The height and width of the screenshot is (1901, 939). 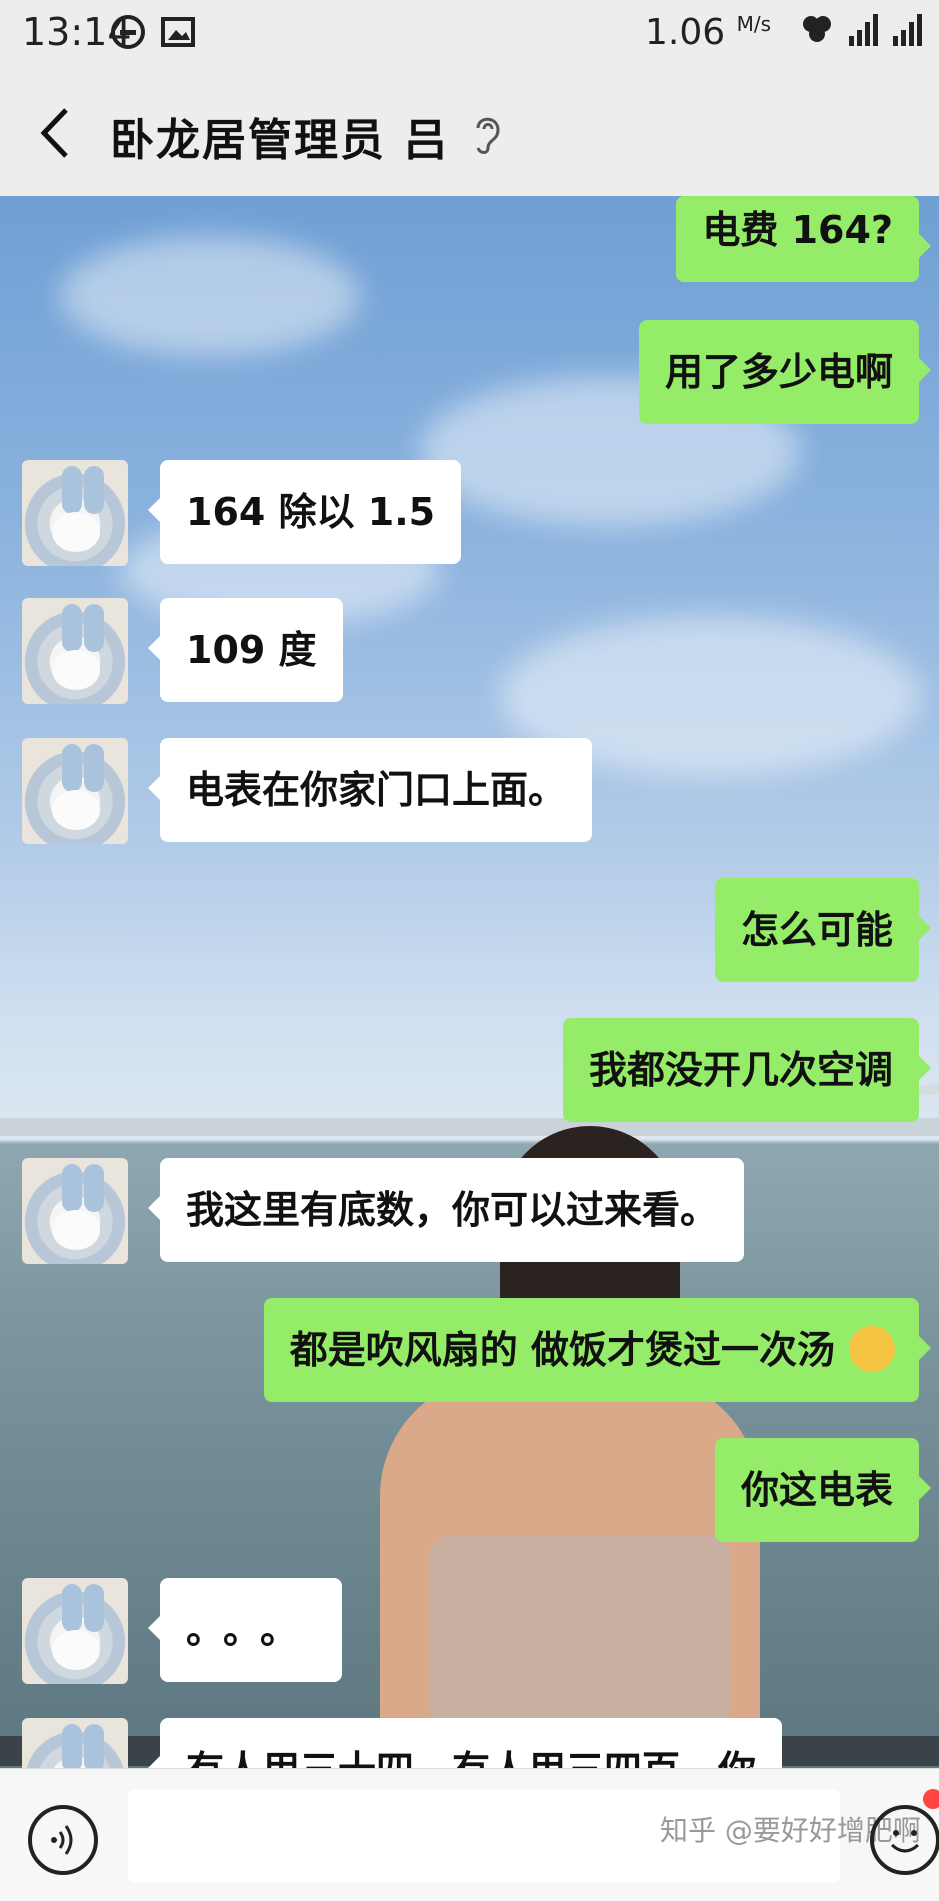 I want to click on signal-icon, so click(x=863, y=30).